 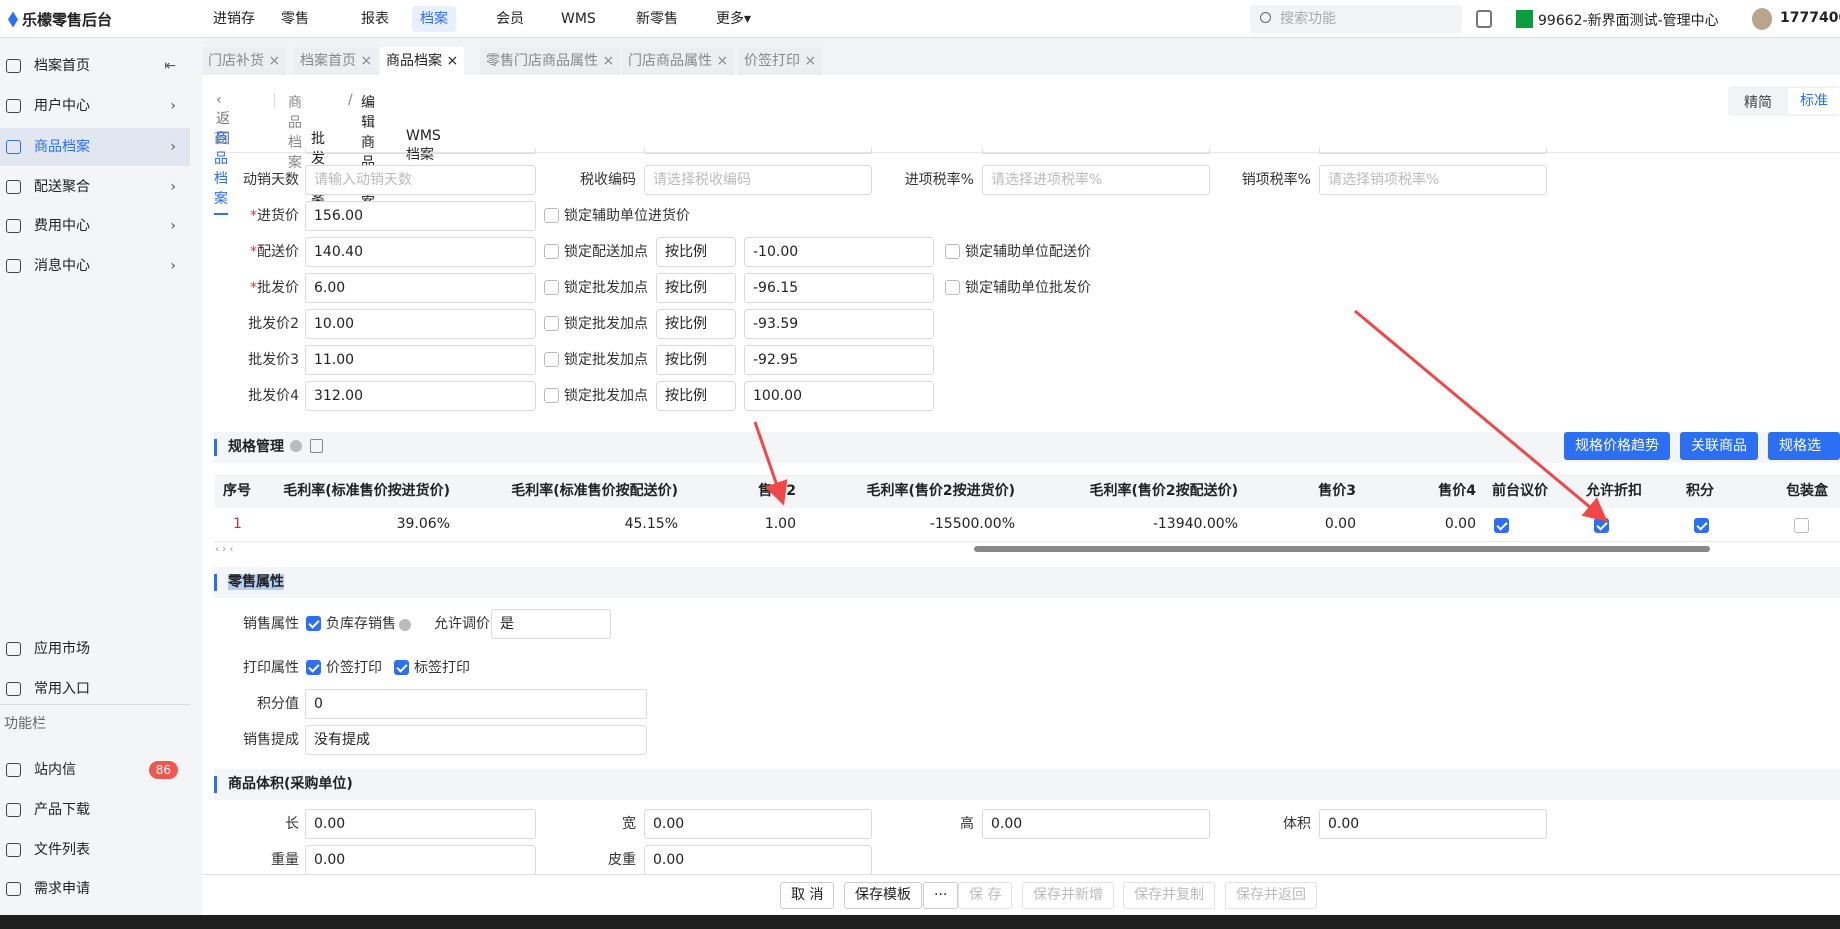 What do you see at coordinates (423, 146) in the screenshot?
I see `subtab-wms: WMS档案` at bounding box center [423, 146].